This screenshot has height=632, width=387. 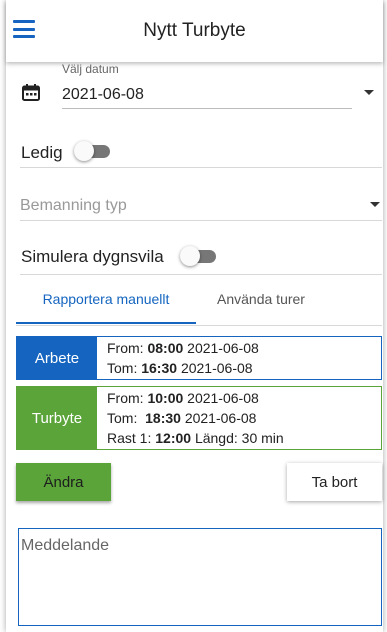 What do you see at coordinates (31, 92) in the screenshot?
I see `calendar-icon` at bounding box center [31, 92].